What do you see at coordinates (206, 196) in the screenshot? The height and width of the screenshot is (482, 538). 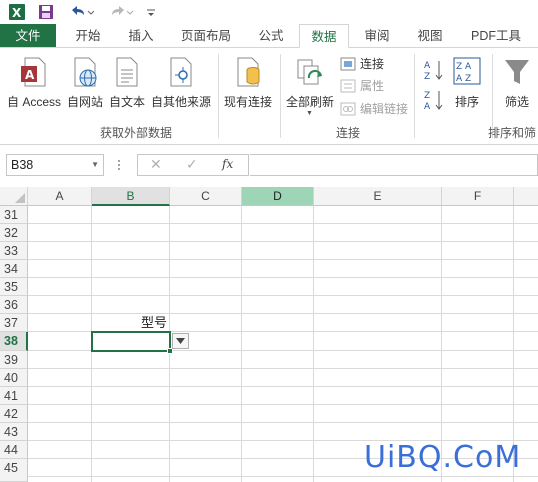 I see `column-header-c: C` at bounding box center [206, 196].